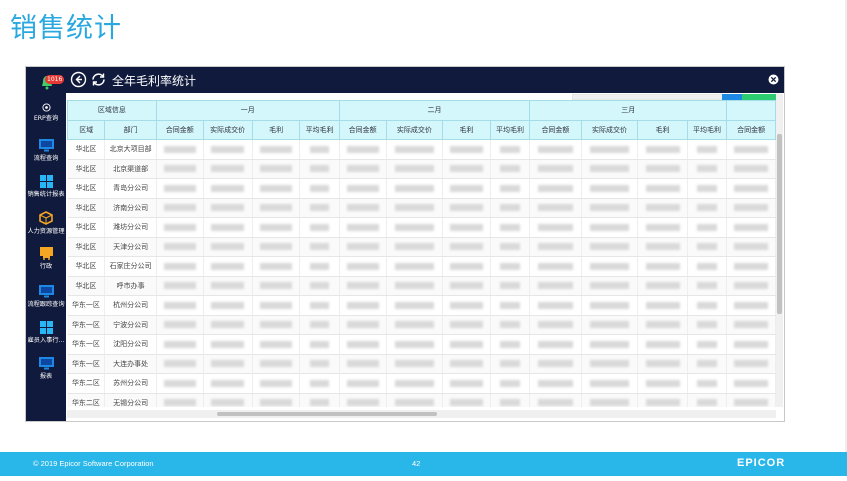 This screenshot has width=847, height=481. What do you see at coordinates (46, 112) in the screenshot?
I see `sidebar-item-erp-query: ERP查询` at bounding box center [46, 112].